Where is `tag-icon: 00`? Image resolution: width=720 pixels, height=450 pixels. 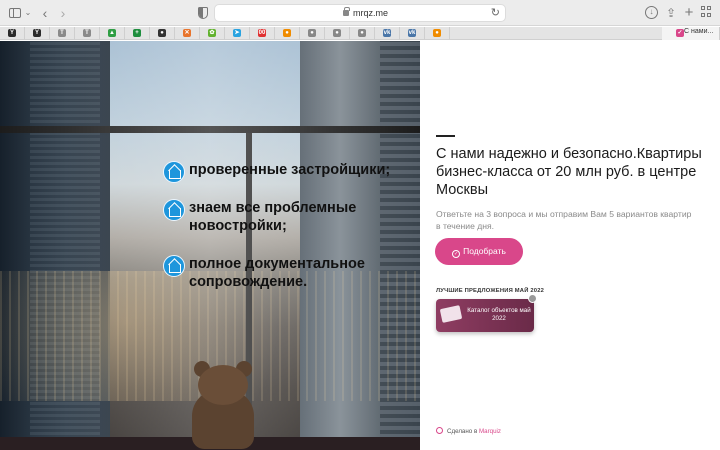
tag-icon: 00 is located at coordinates (262, 33).